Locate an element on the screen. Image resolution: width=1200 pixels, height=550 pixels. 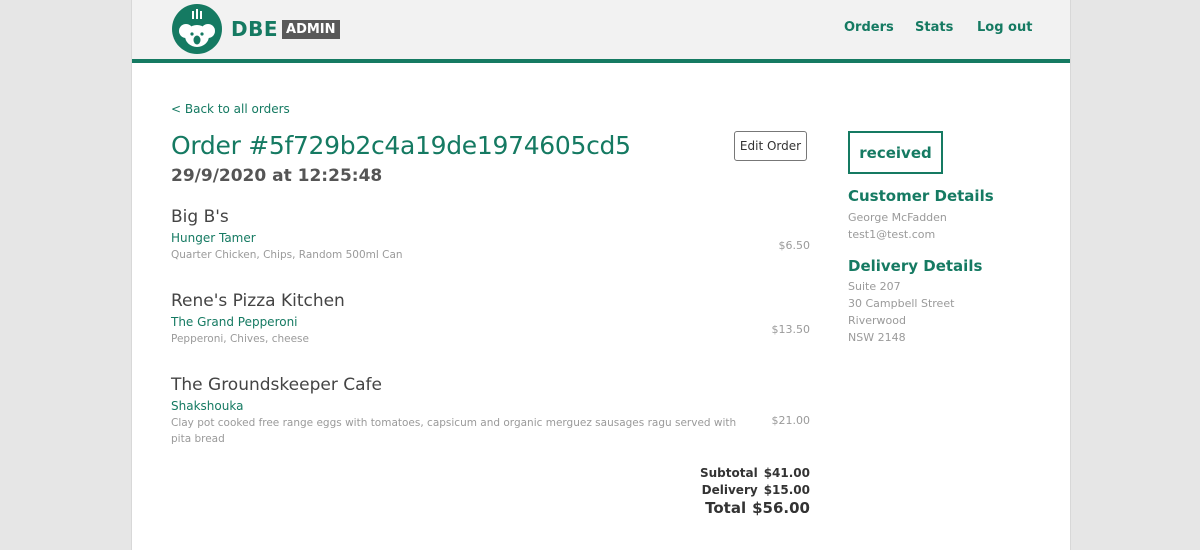
brand-name: DBE is located at coordinates (255, 29).